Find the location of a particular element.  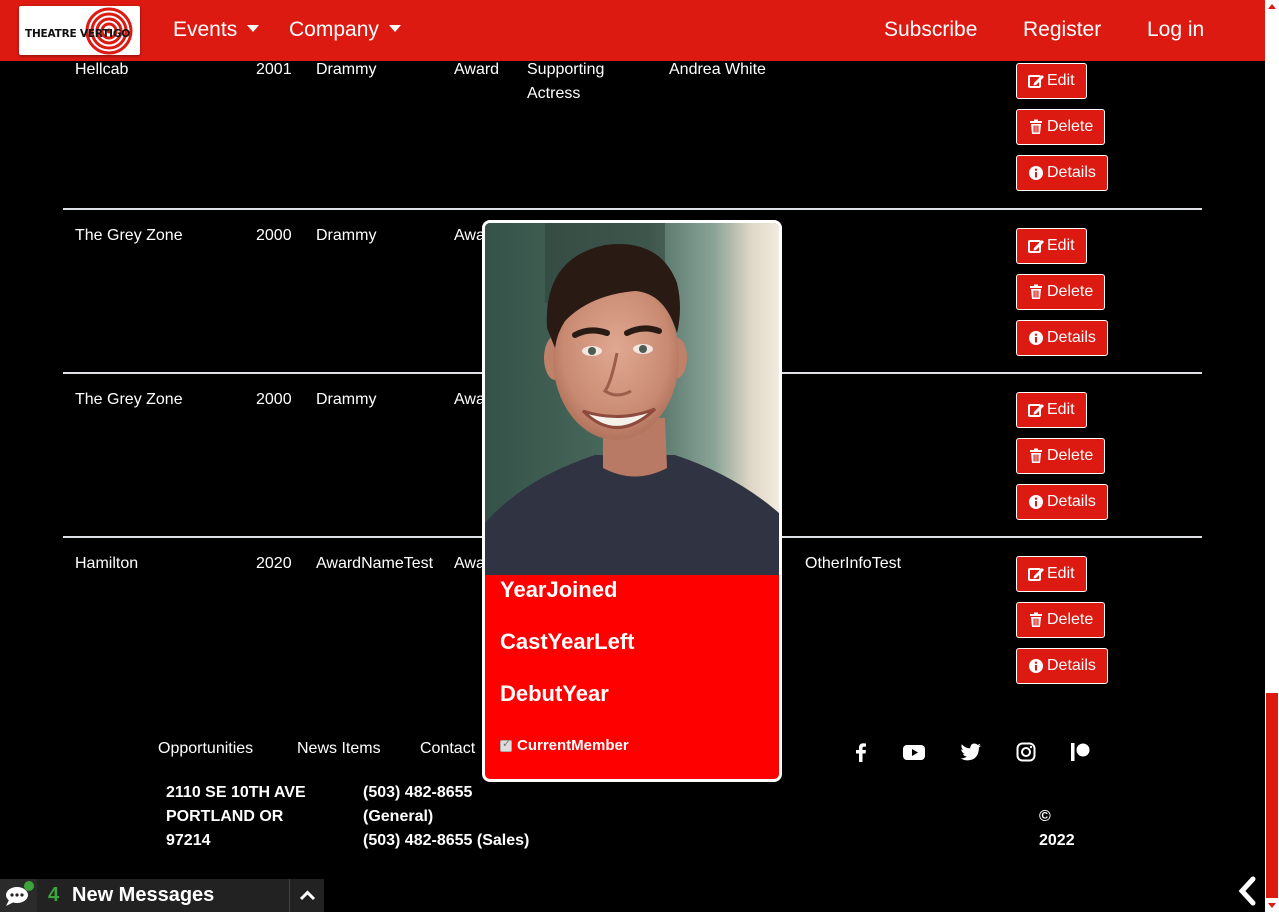

address-line: 97214 is located at coordinates (188, 840).